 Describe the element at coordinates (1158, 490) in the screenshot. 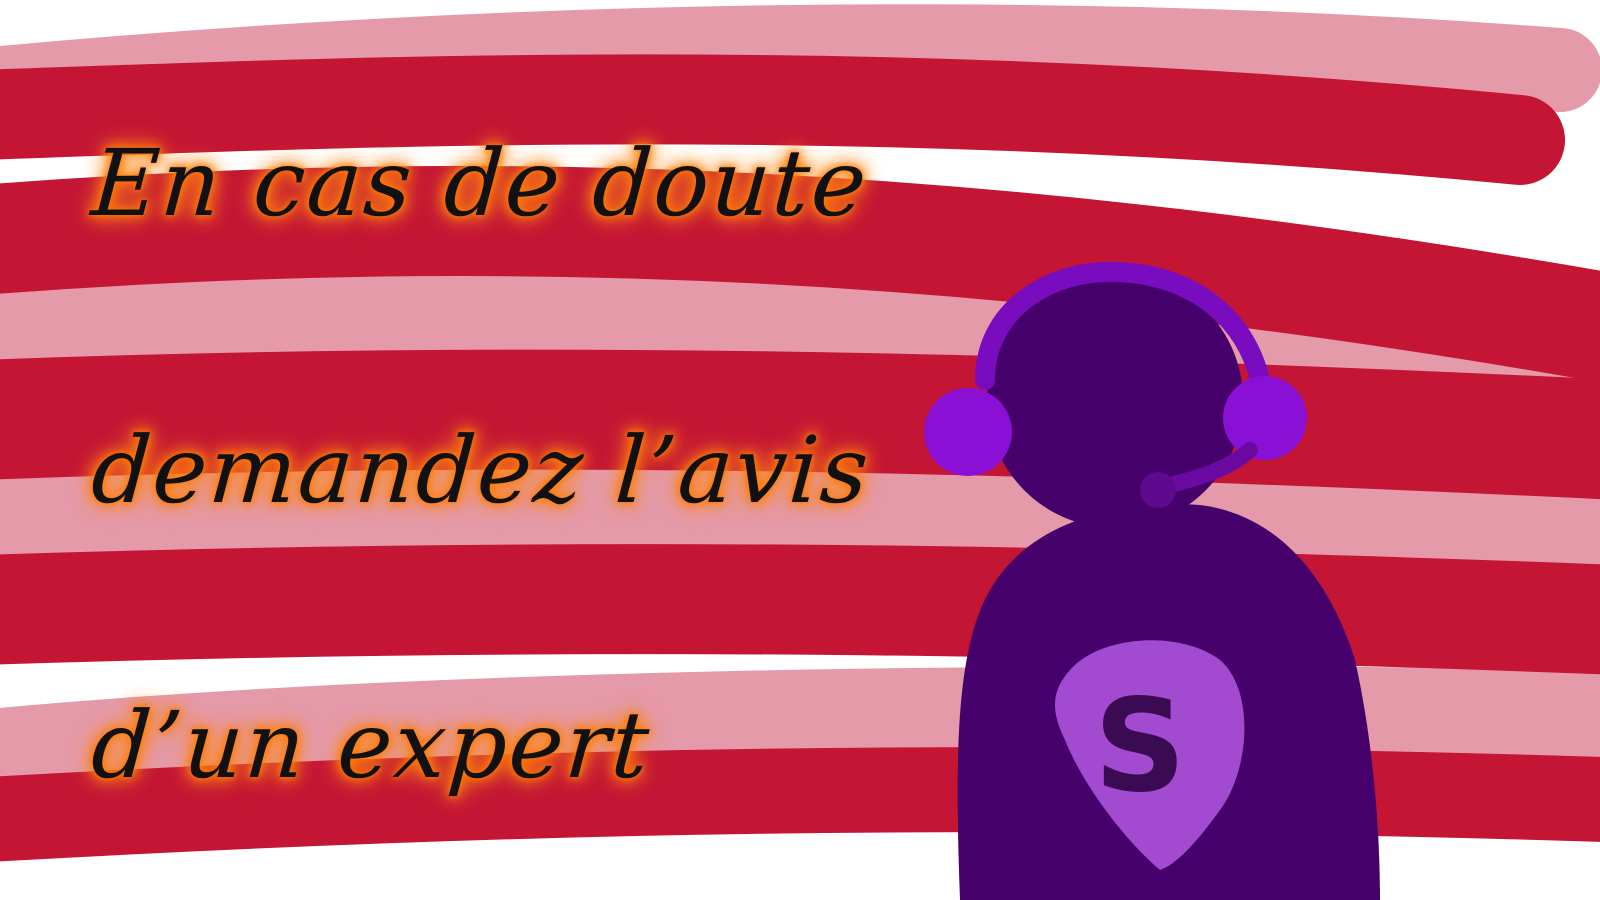

I see `microphone-icon` at that location.